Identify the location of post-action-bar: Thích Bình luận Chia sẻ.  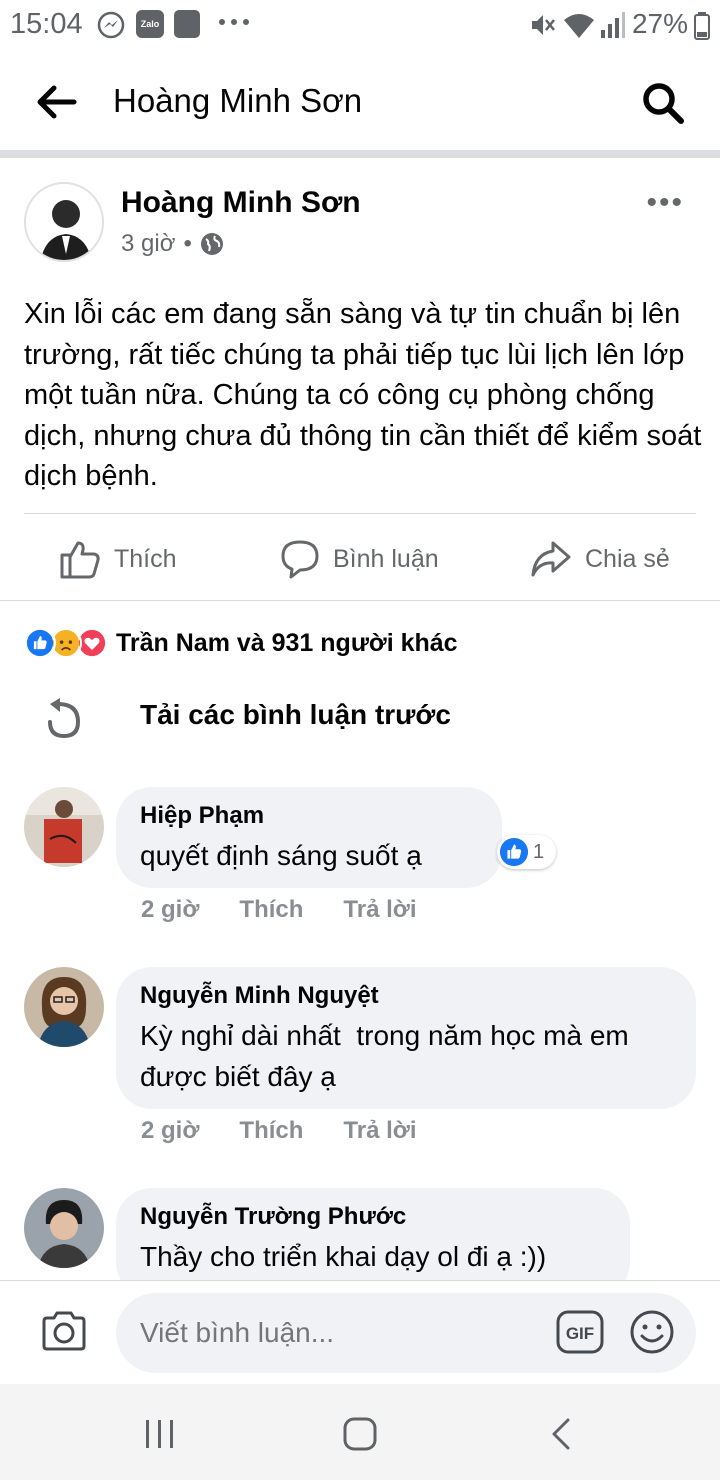
(360, 559).